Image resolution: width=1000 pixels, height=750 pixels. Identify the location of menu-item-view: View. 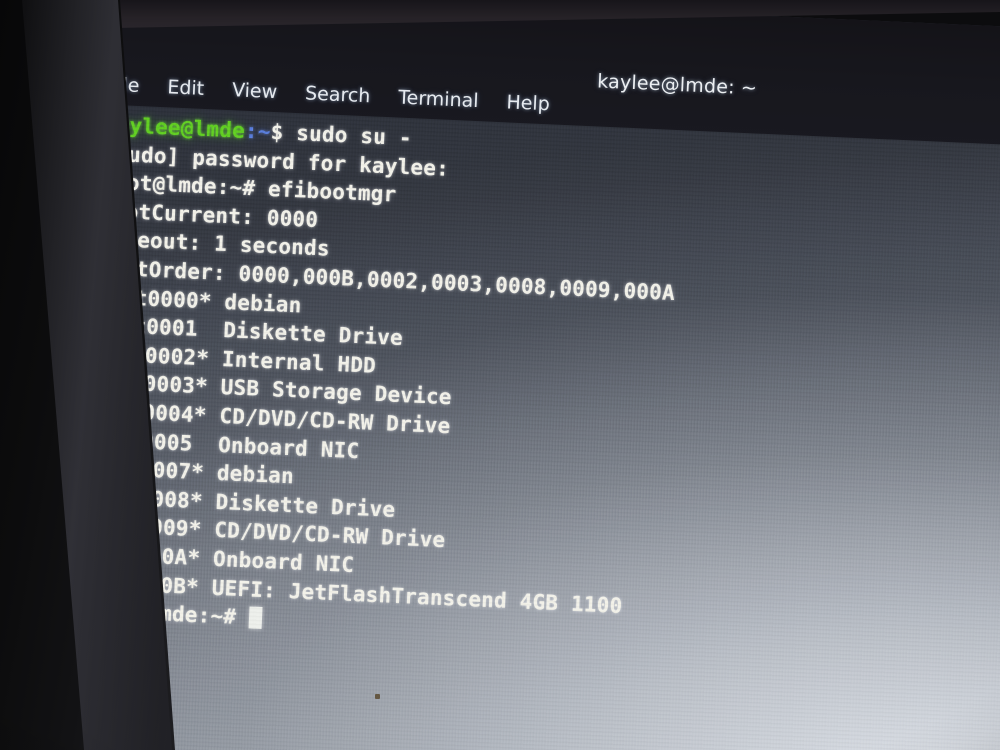
(255, 91).